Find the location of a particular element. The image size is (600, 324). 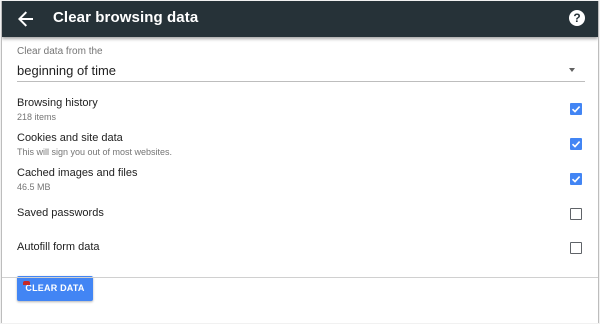

option-label: Autofill form data is located at coordinates (58, 247).